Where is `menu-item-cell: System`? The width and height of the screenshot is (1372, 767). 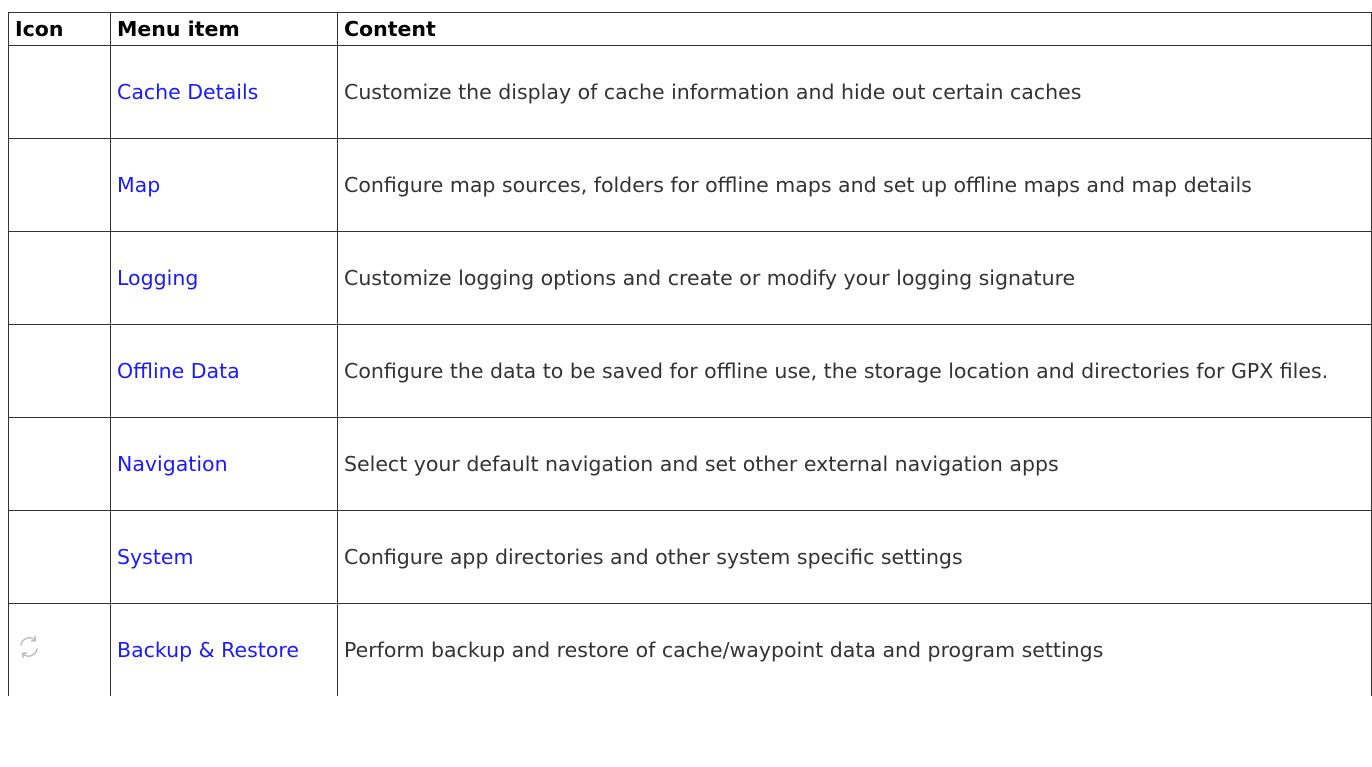 menu-item-cell: System is located at coordinates (224, 557).